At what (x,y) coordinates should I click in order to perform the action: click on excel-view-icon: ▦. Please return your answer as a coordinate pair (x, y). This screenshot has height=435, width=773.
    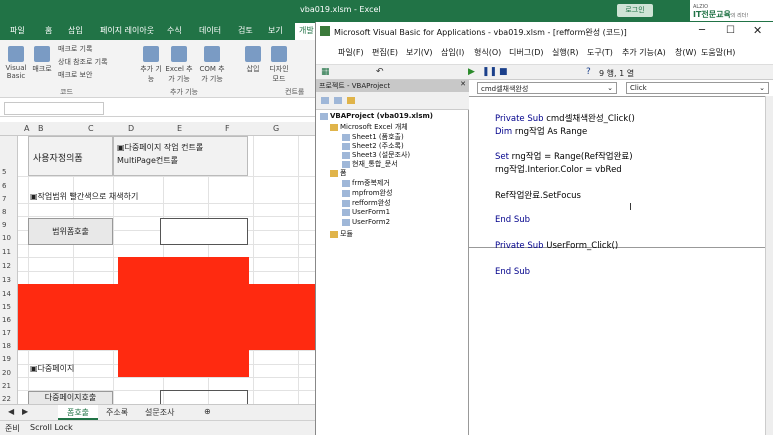
    Looking at the image, I should click on (325, 72).